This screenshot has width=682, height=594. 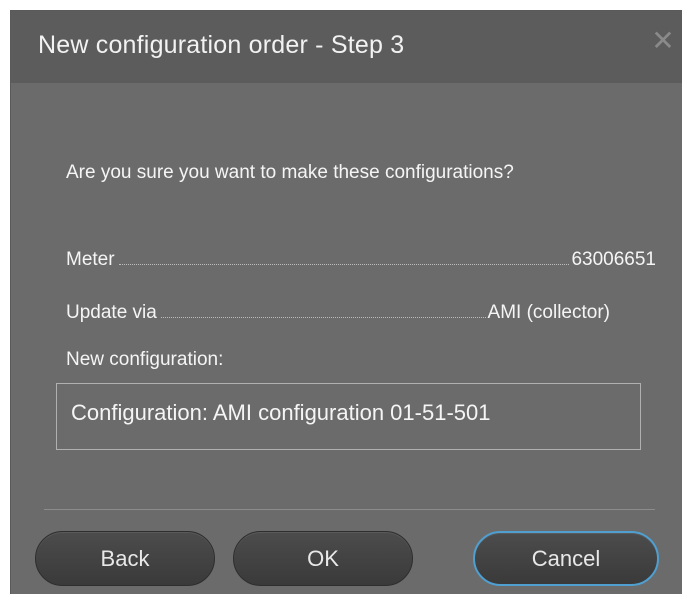 I want to click on update-via-value: AMI (collector), so click(x=548, y=312).